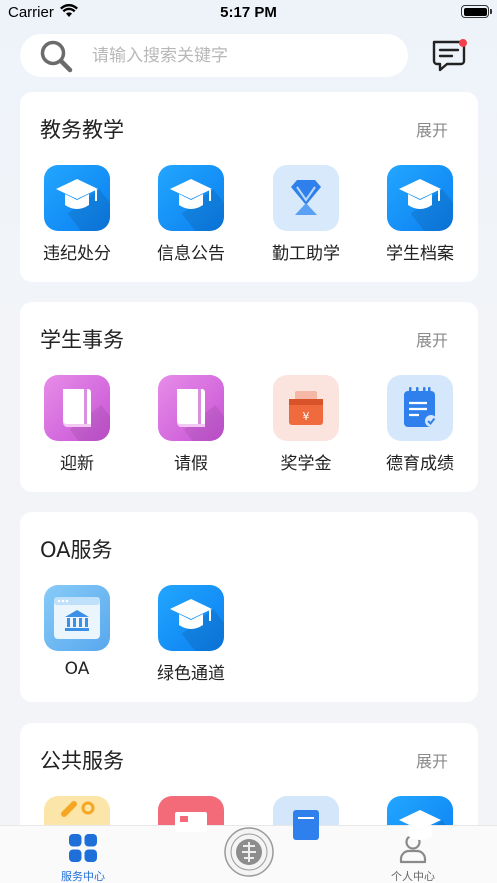 The image size is (497, 883). What do you see at coordinates (306, 464) in the screenshot?
I see `service-label: 奖学金` at bounding box center [306, 464].